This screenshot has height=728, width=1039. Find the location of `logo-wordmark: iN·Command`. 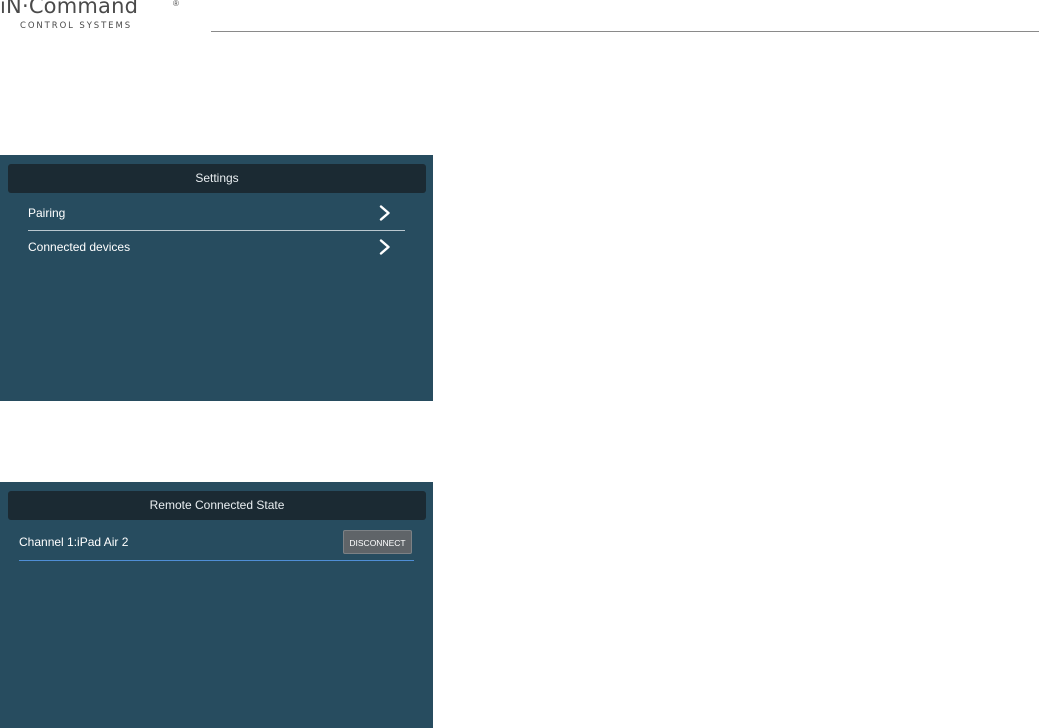

logo-wordmark: iN·Command is located at coordinates (69, 9).